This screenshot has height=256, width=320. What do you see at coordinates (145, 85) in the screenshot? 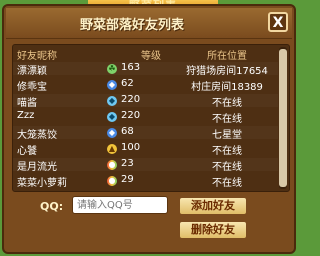
I see `table-row: 修乖宝 ◆ 62 村庄房间18389` at bounding box center [145, 85].